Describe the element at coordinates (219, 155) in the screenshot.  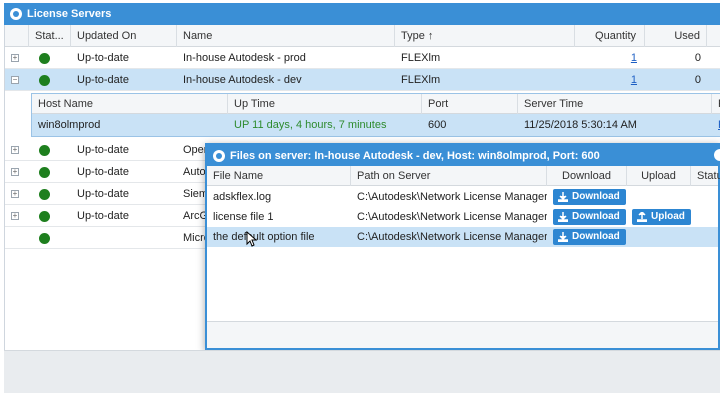
I see `dialog-icon` at that location.